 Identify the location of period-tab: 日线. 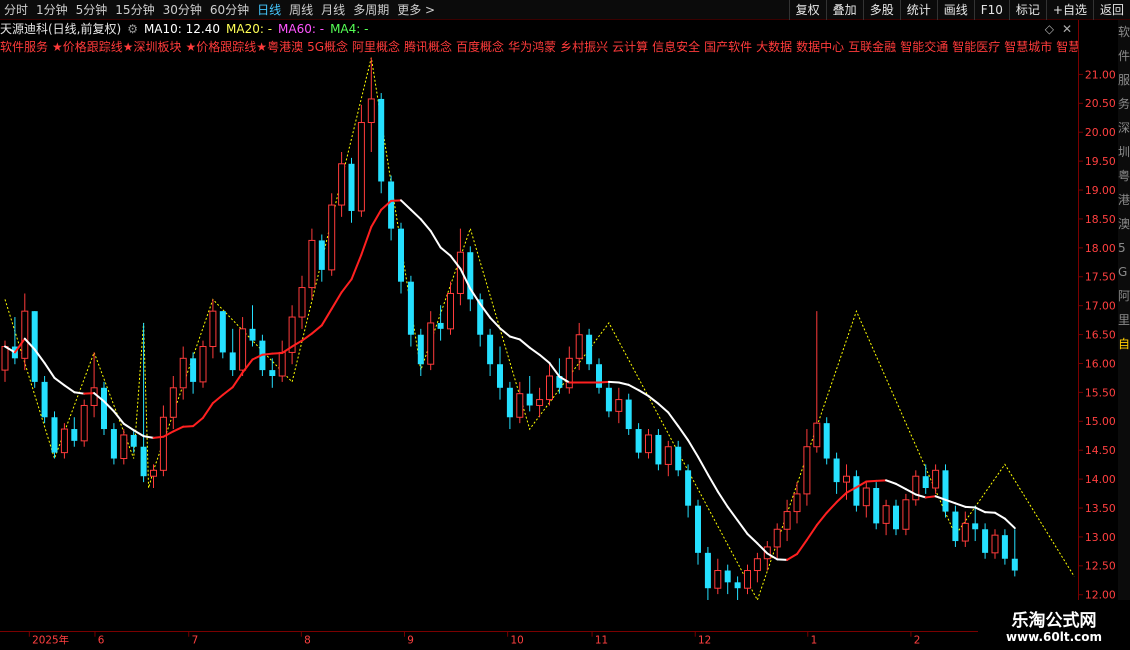
(269, 10).